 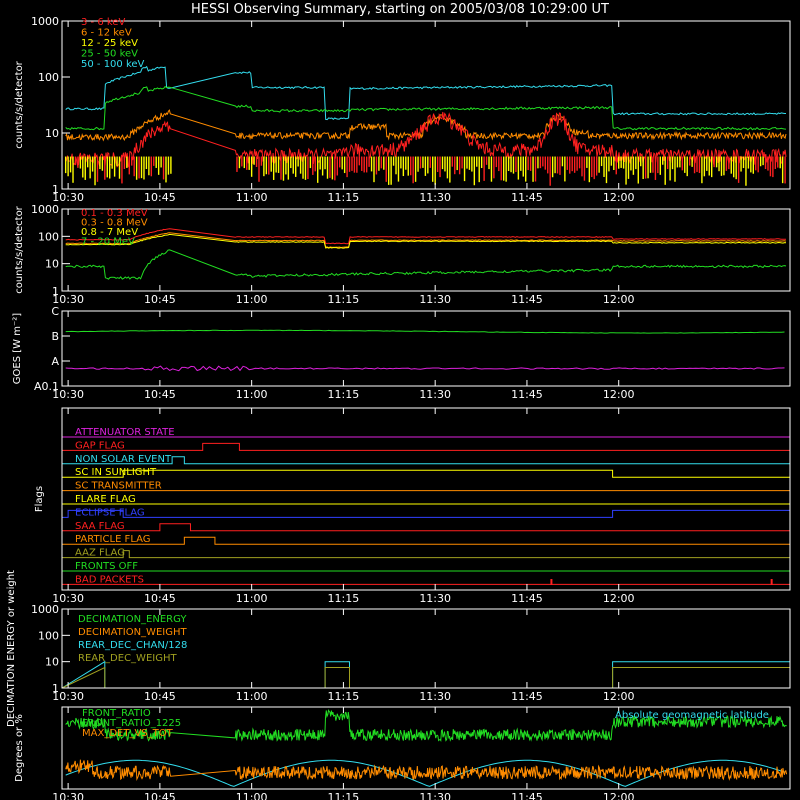 I want to click on panel2-ytick-label: 100, so click(x=48, y=236).